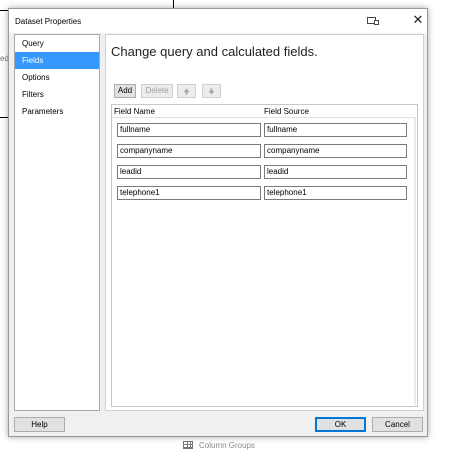 Image resolution: width=449 pixels, height=456 pixels. Describe the element at coordinates (415, 261) in the screenshot. I see `table-scrollbar` at that location.